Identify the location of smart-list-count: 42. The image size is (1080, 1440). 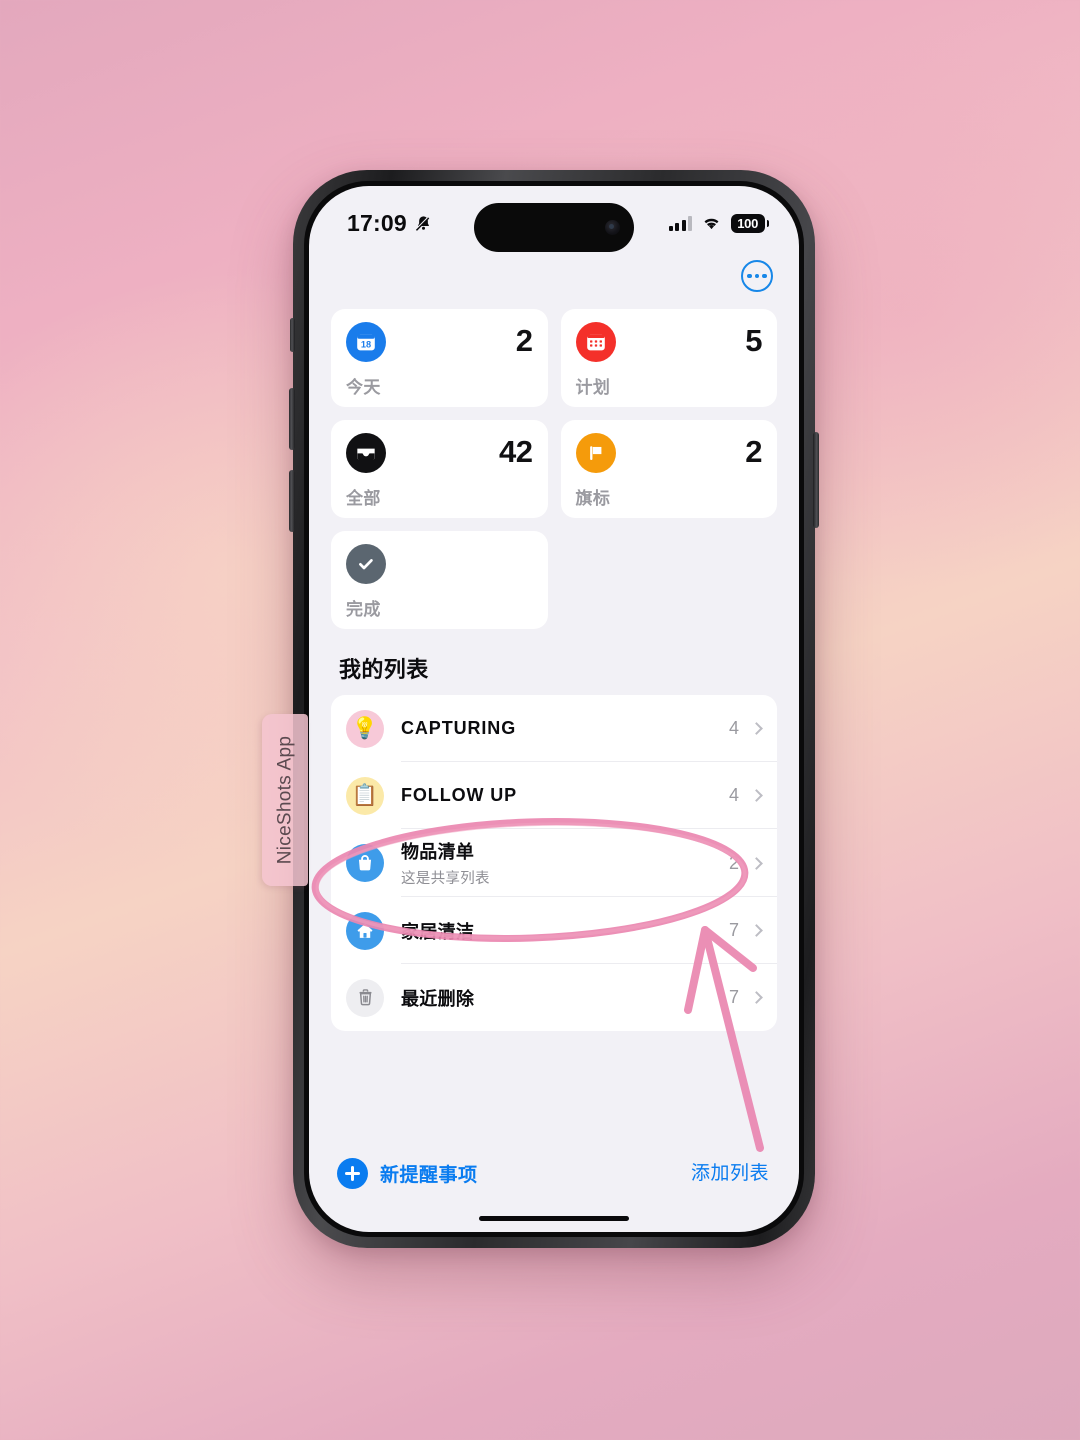
(516, 451).